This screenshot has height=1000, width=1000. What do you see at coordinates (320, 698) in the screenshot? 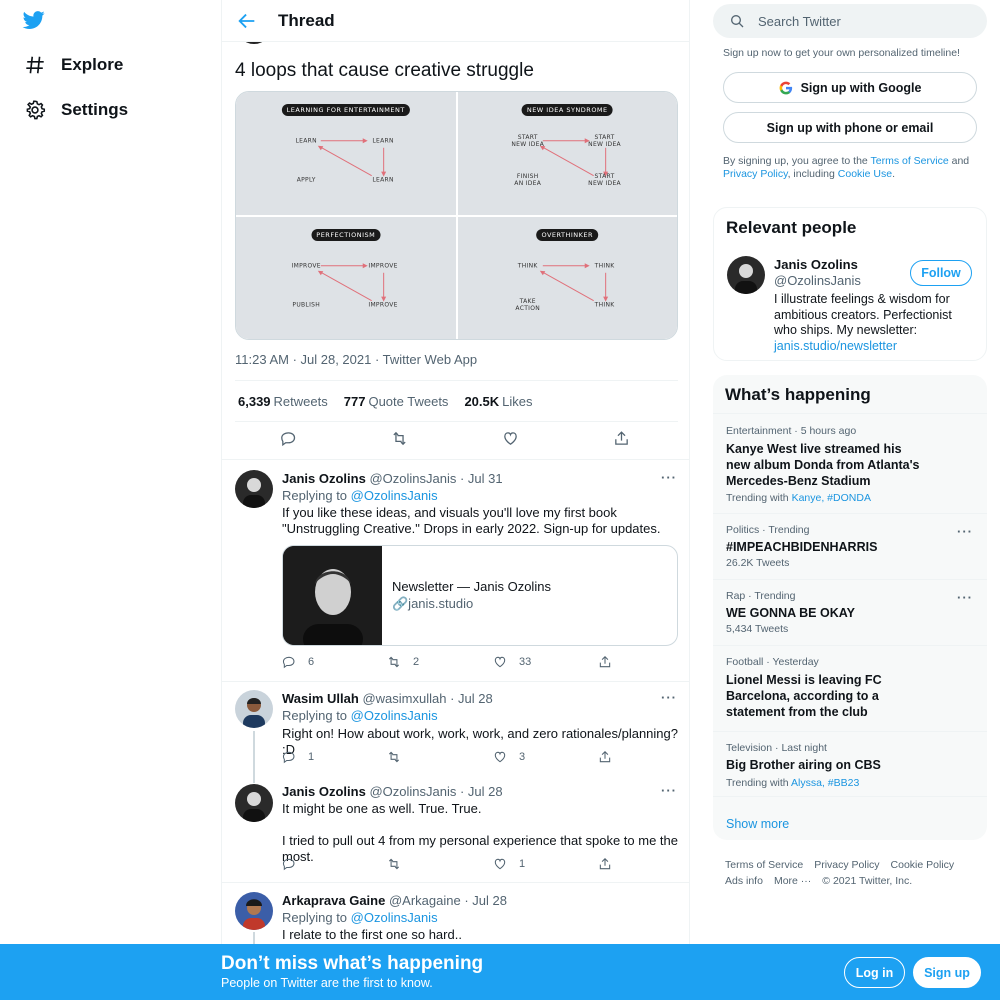
I see `author-name: Wasim Ullah` at bounding box center [320, 698].